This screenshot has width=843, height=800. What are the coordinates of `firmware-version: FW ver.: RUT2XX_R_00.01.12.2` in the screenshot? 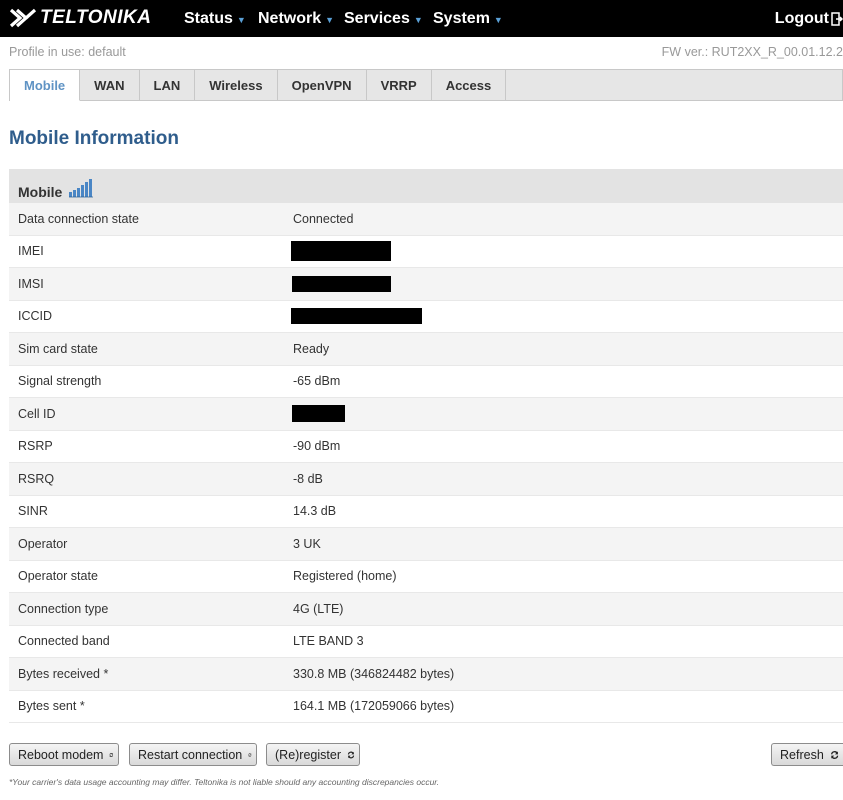 It's located at (752, 52).